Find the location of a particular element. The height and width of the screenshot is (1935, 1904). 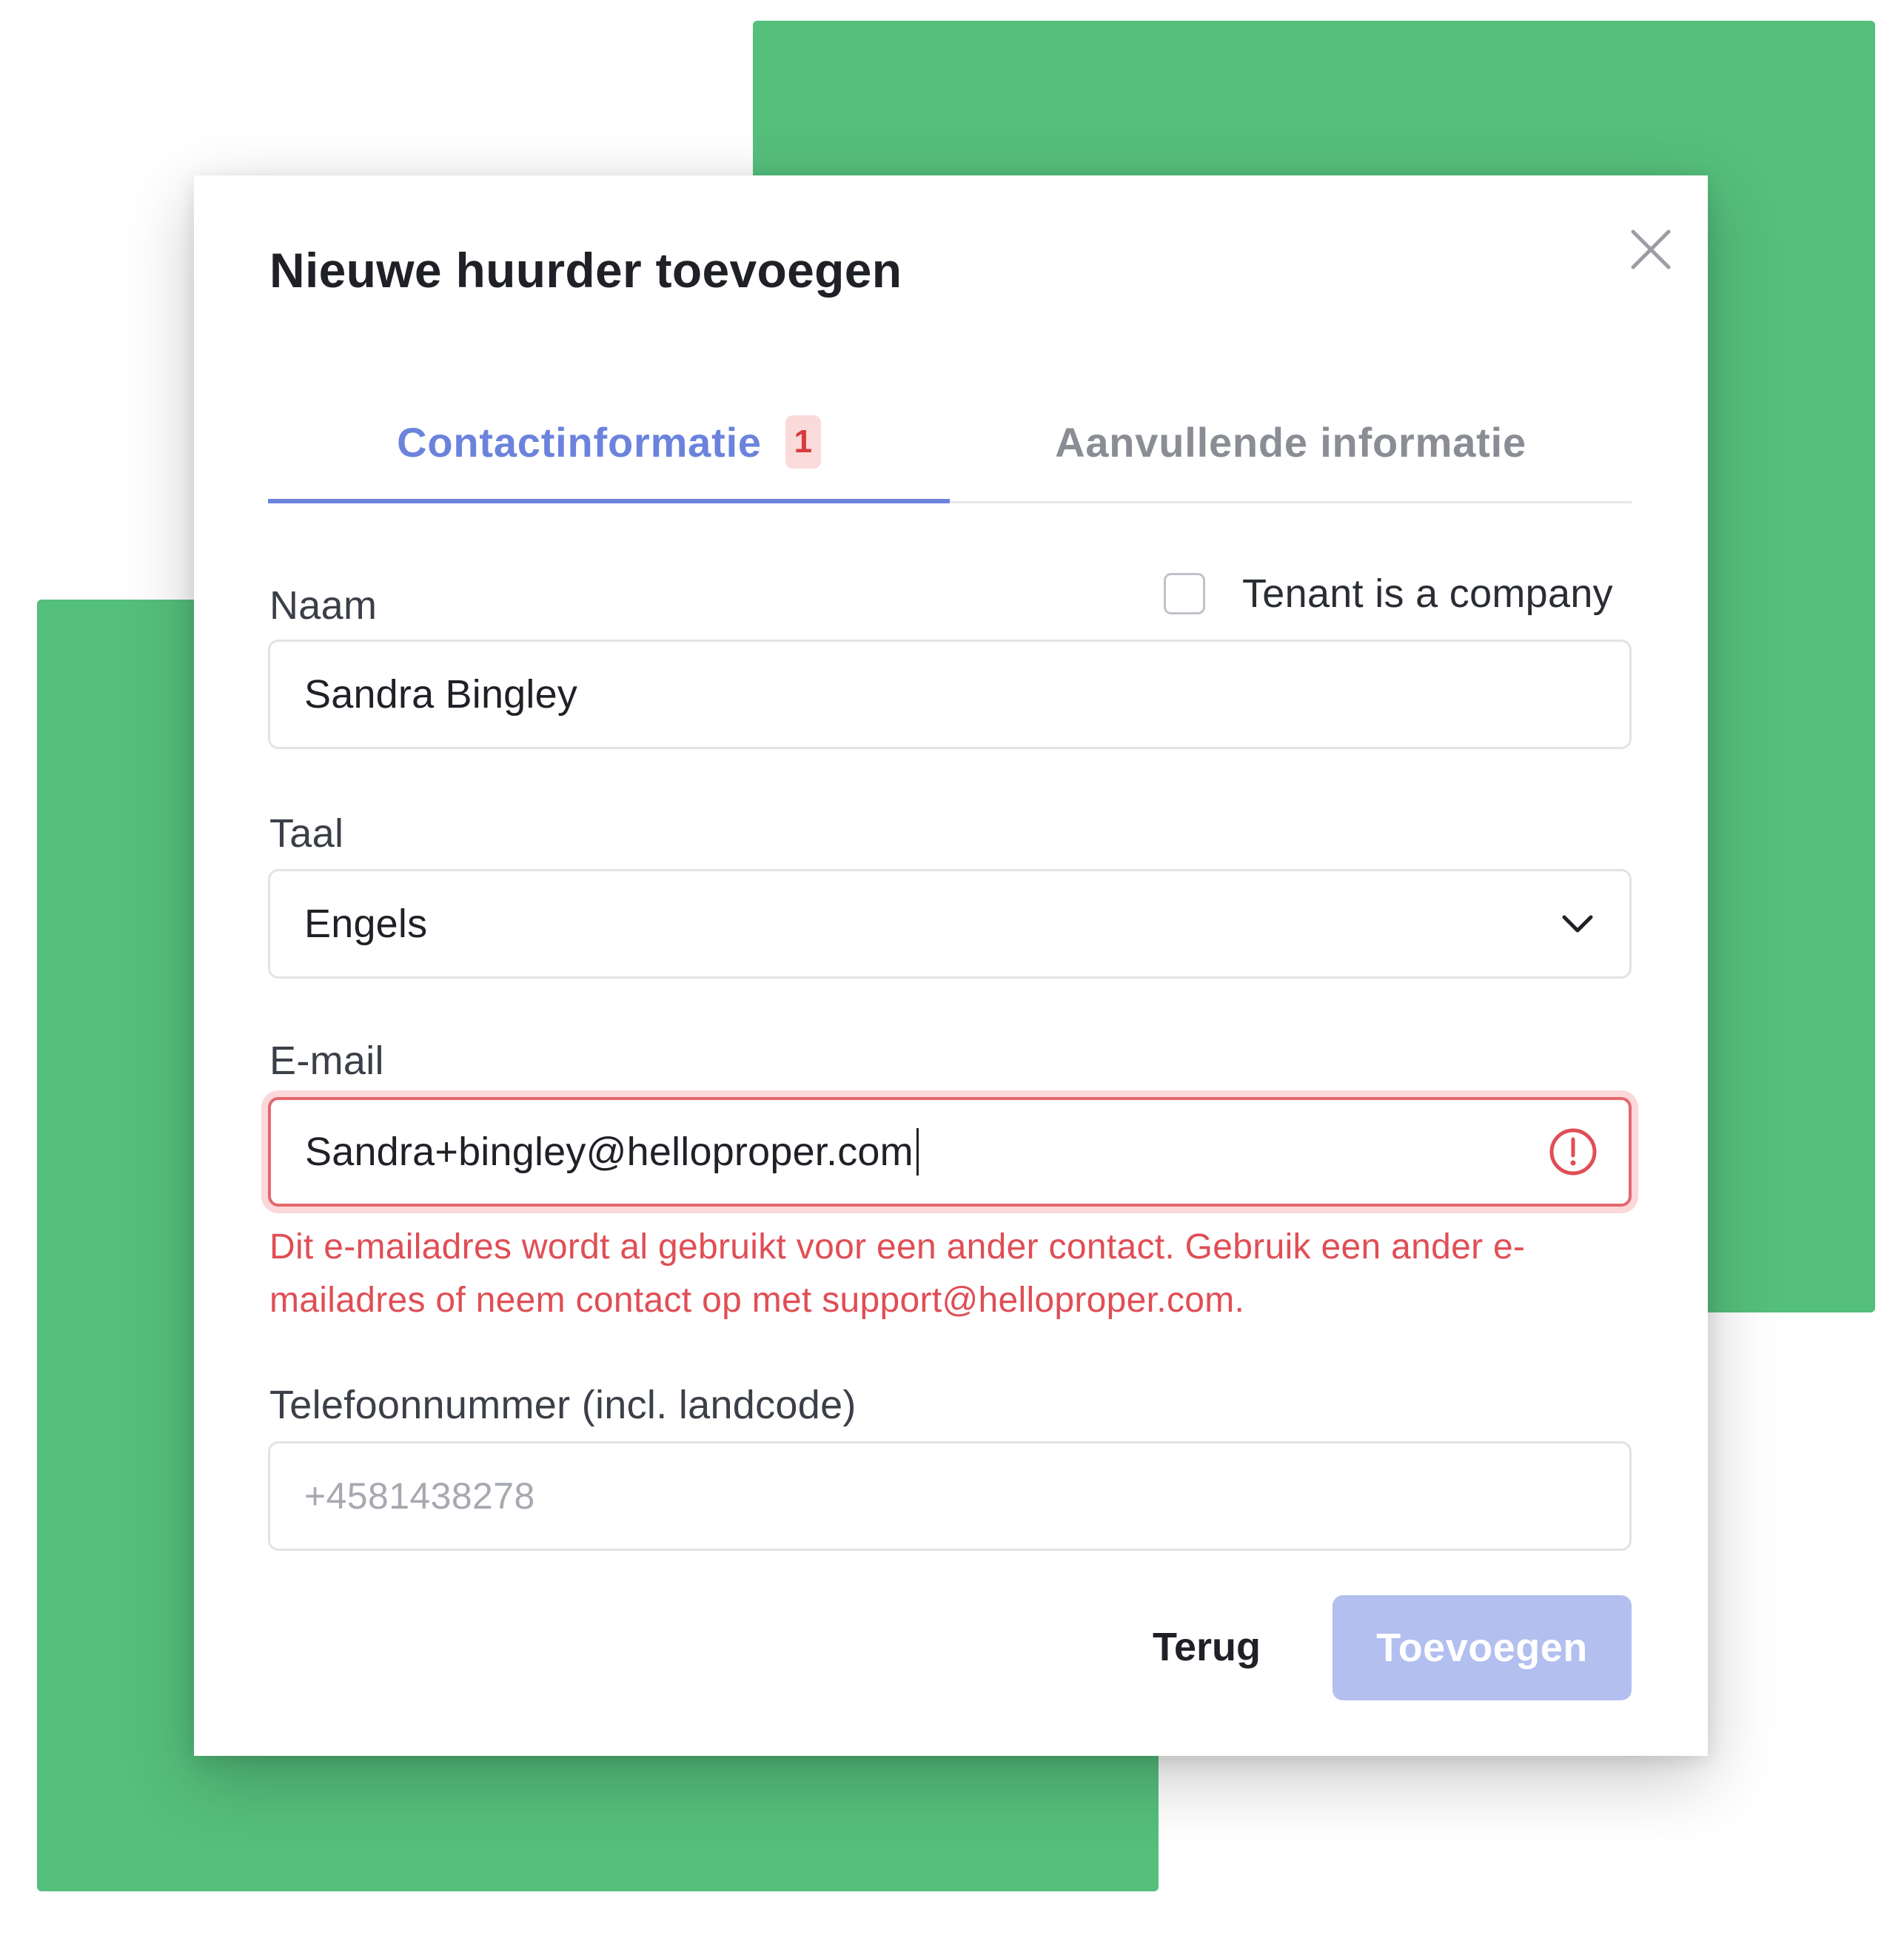

close-icon is located at coordinates (1651, 249).